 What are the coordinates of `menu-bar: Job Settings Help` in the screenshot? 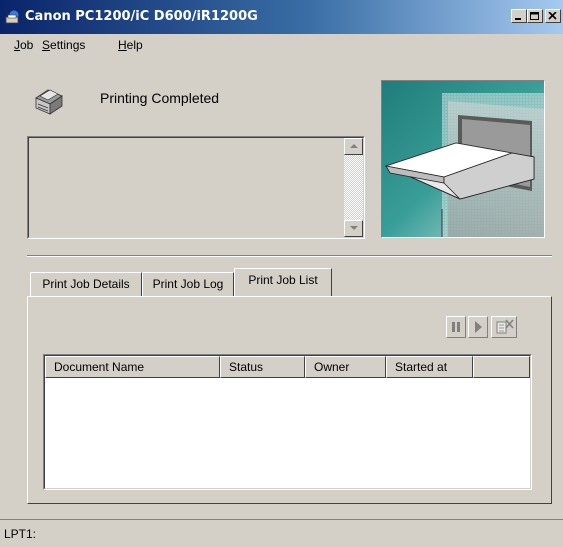 It's located at (281, 45).